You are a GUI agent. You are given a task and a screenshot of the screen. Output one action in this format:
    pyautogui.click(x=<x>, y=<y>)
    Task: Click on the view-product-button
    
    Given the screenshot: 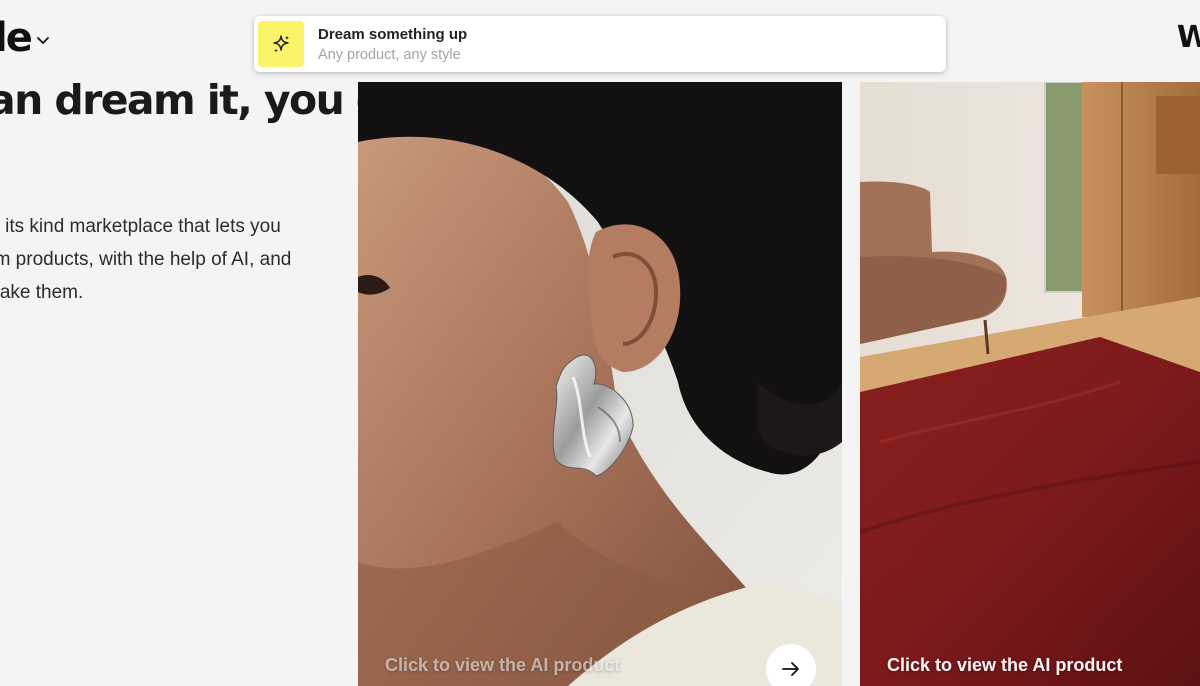 What is the action you would take?
    pyautogui.click(x=791, y=665)
    